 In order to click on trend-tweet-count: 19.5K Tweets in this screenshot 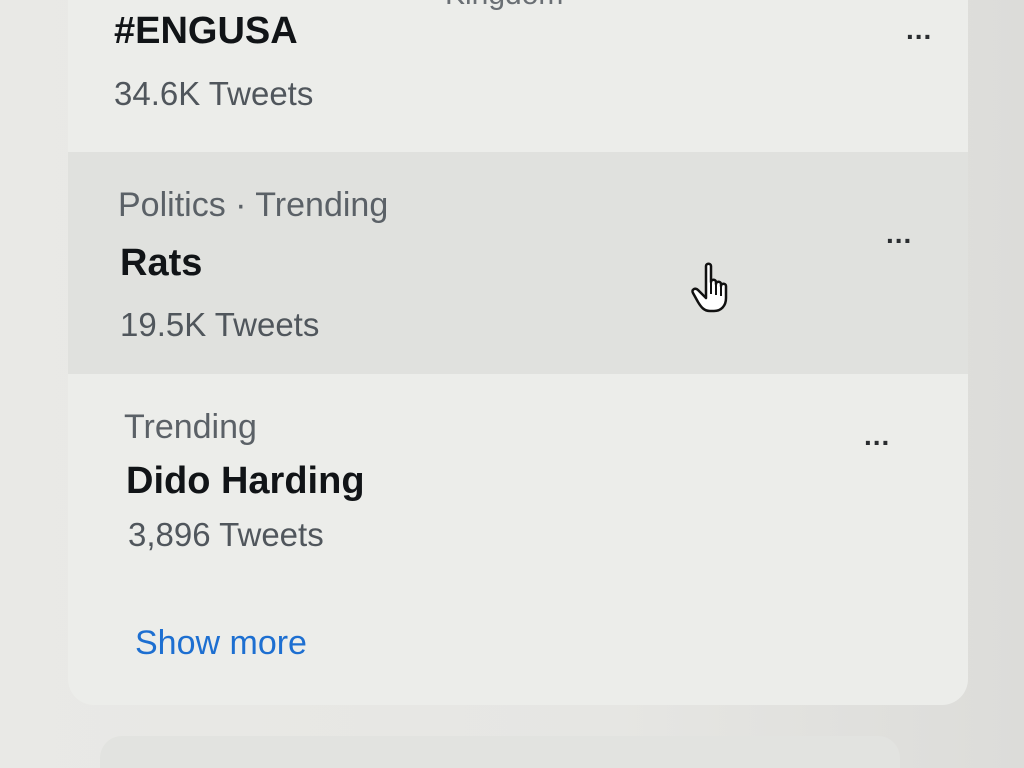, I will do `click(220, 324)`.